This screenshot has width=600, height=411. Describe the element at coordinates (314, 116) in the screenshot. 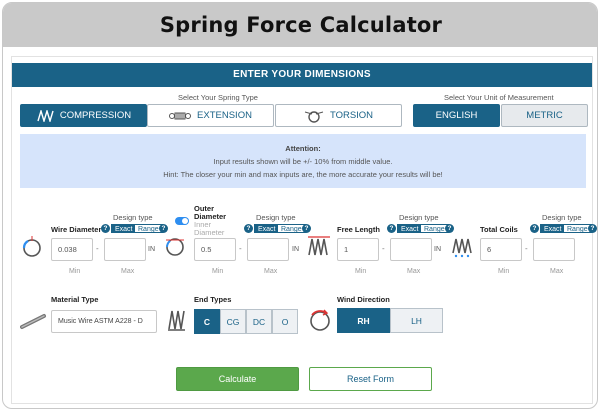

I see `torsion-spring-icon` at that location.